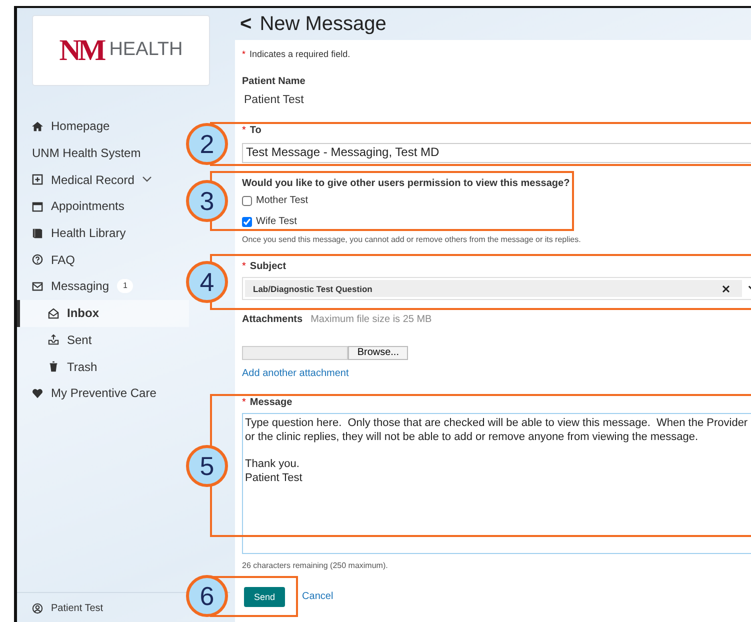 The height and width of the screenshot is (622, 751). Describe the element at coordinates (53, 366) in the screenshot. I see `trash-icon` at that location.